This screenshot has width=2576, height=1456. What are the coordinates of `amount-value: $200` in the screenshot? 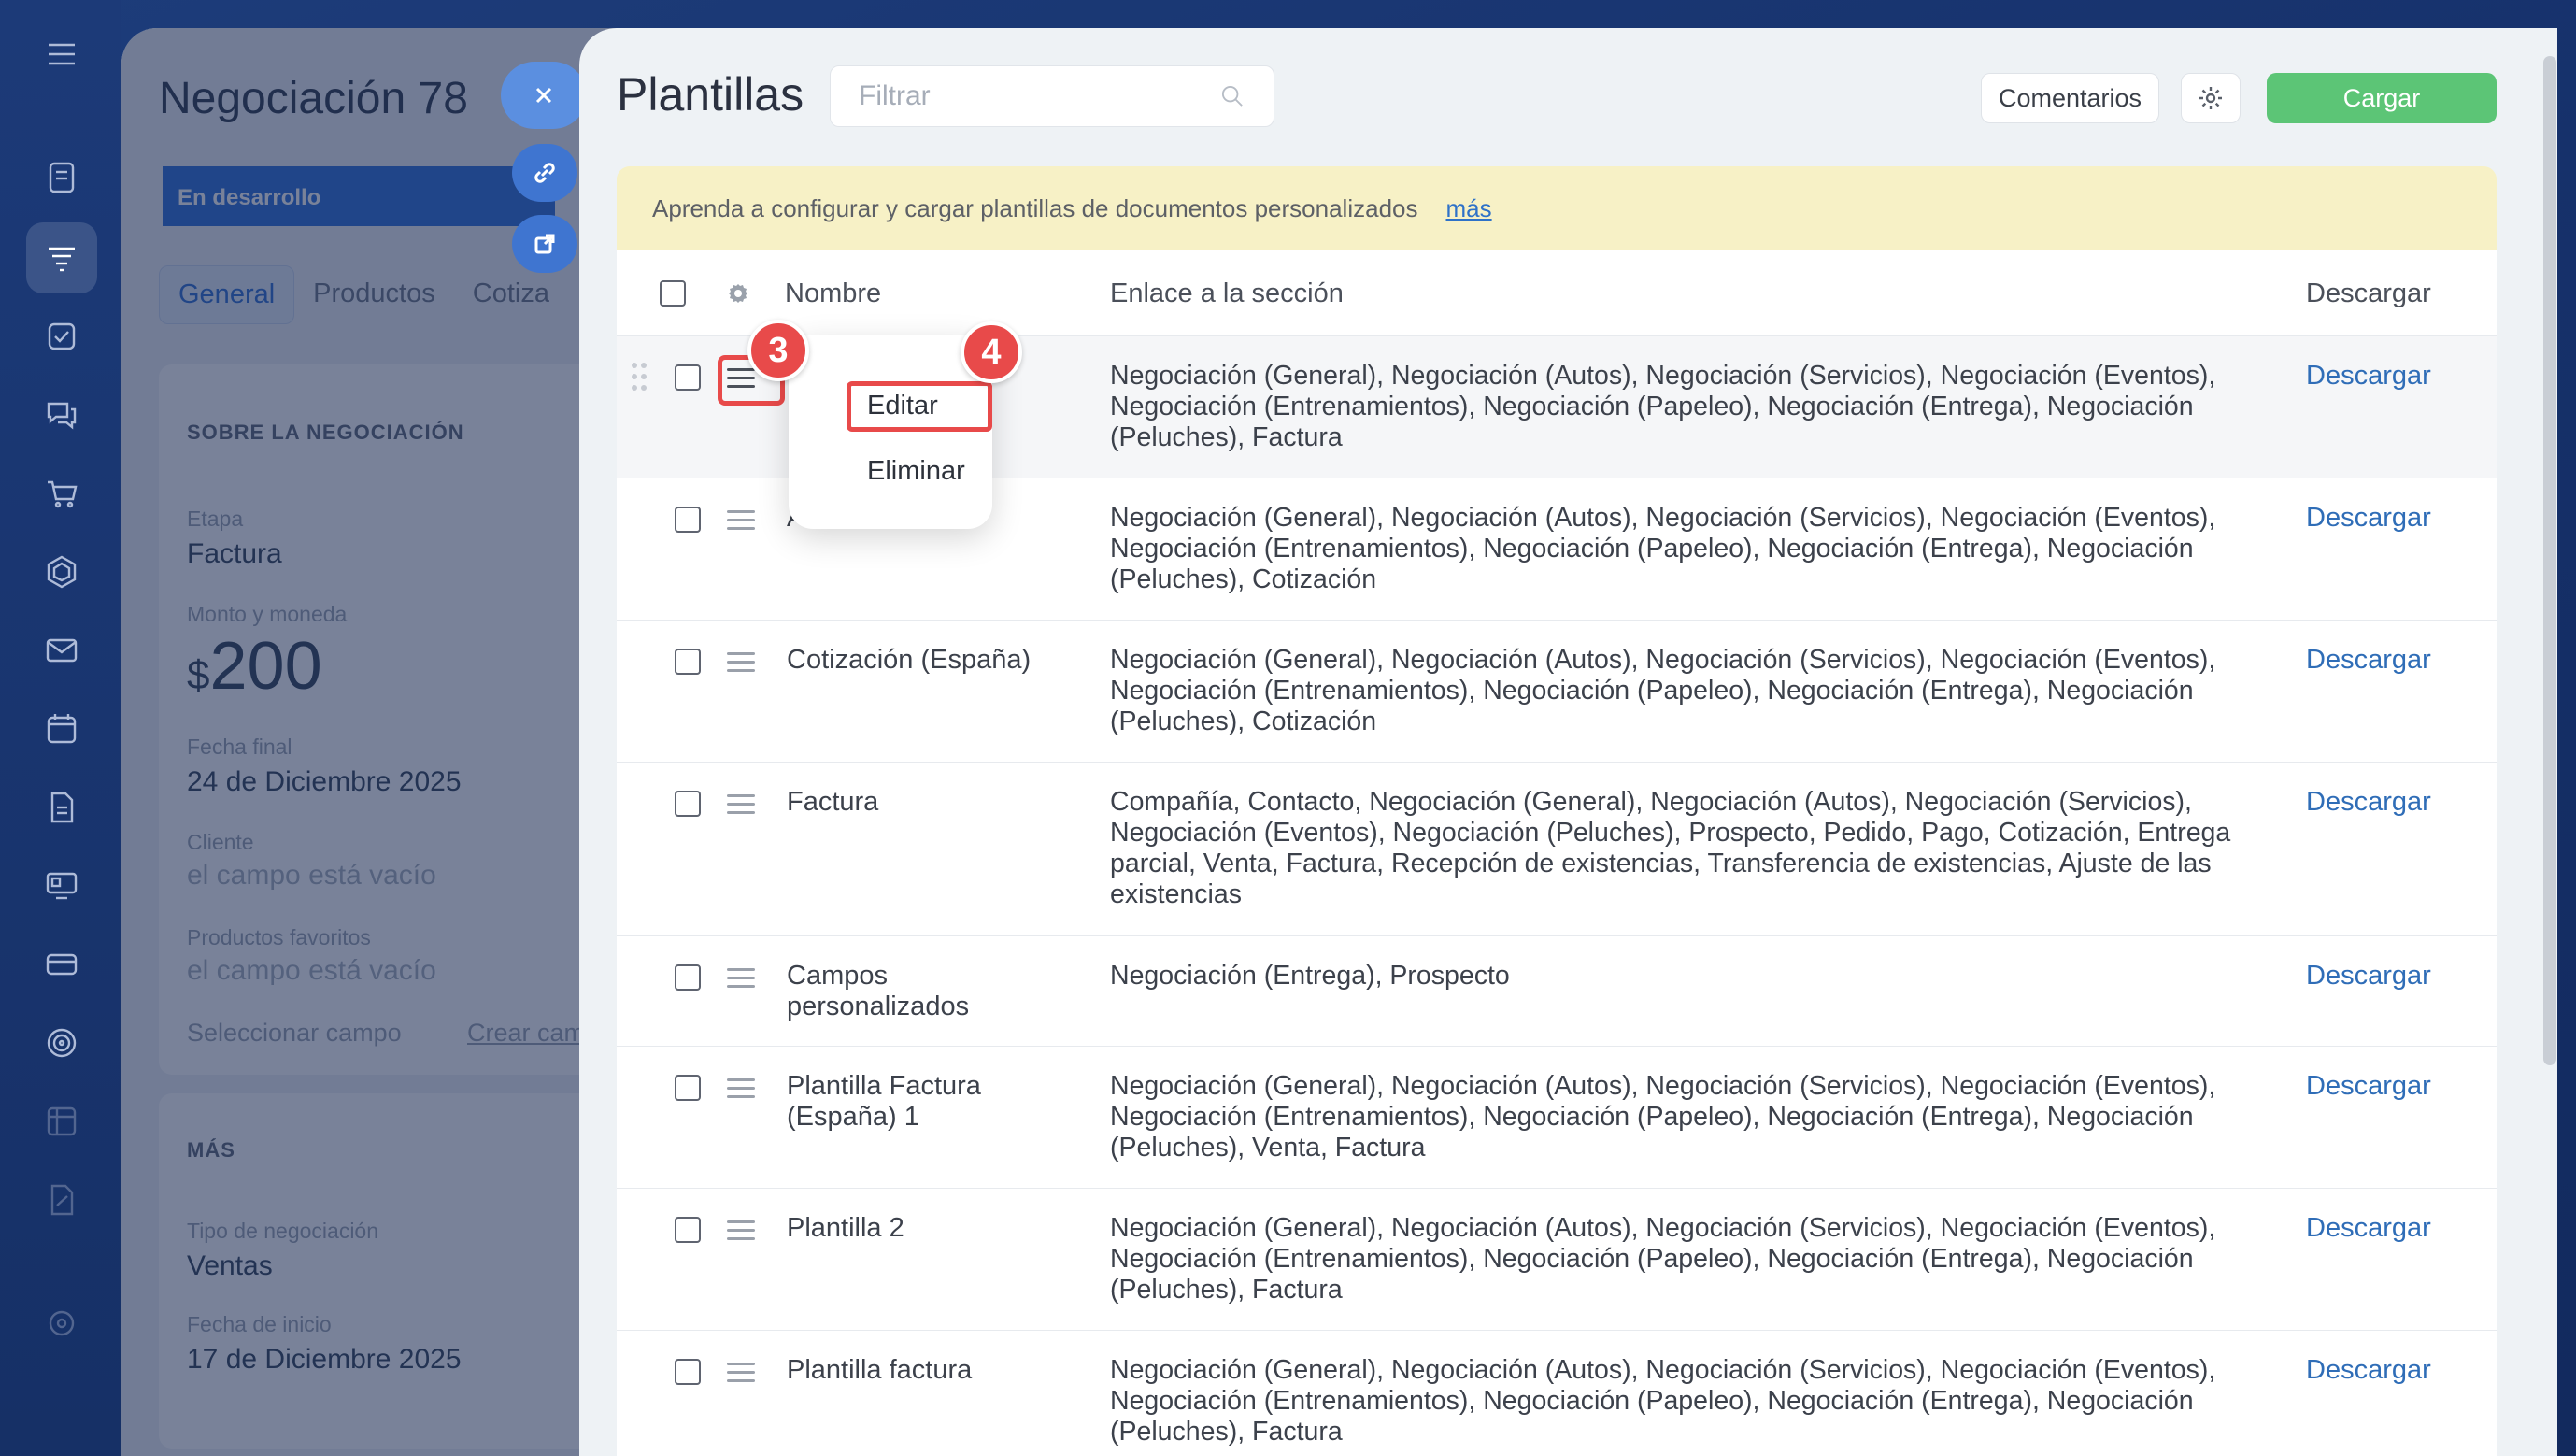 It's located at (255, 666).